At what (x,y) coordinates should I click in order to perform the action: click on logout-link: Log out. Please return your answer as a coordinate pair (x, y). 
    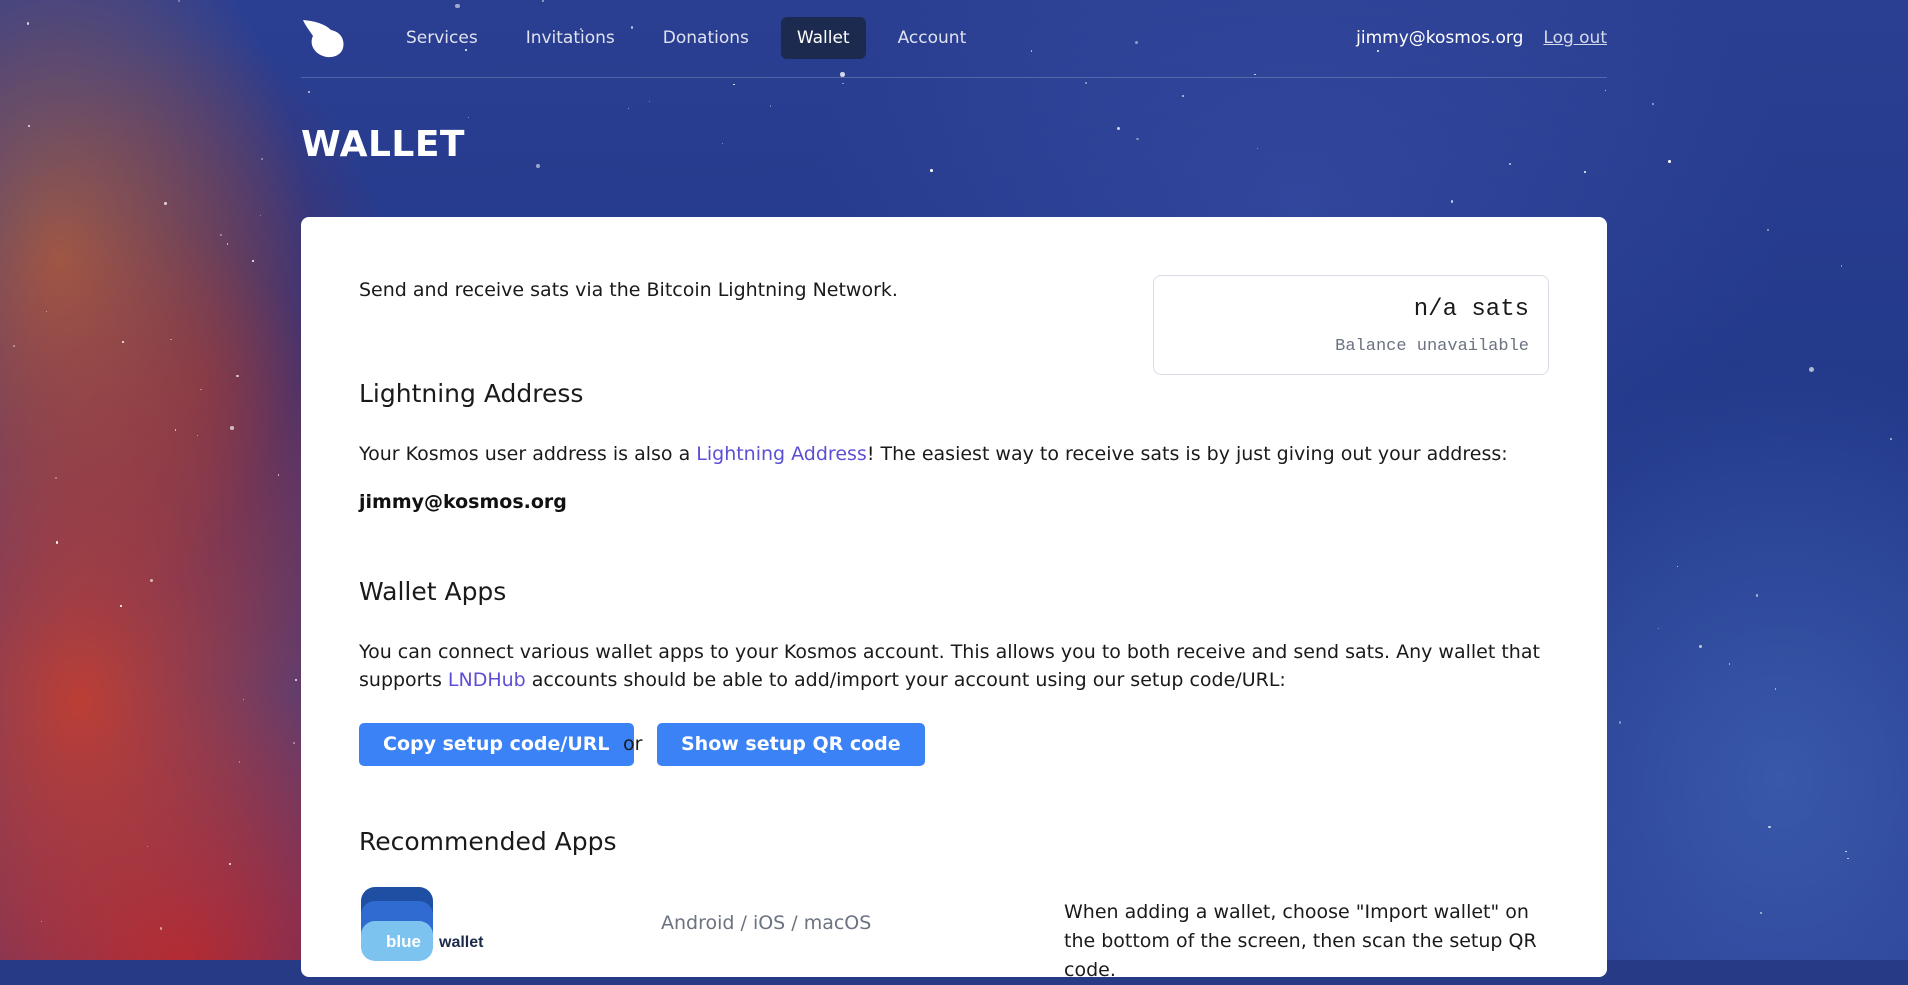
    Looking at the image, I should click on (1575, 38).